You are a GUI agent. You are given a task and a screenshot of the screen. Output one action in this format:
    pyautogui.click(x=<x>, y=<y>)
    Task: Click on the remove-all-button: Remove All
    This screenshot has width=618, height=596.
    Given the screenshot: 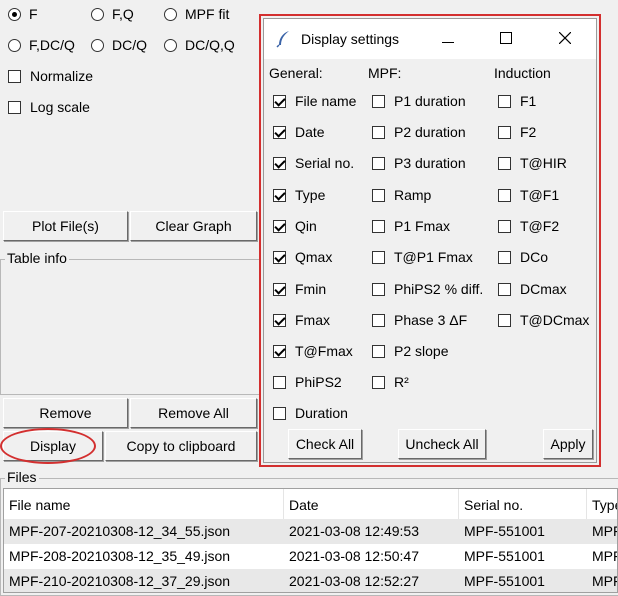 What is the action you would take?
    pyautogui.click(x=193, y=413)
    